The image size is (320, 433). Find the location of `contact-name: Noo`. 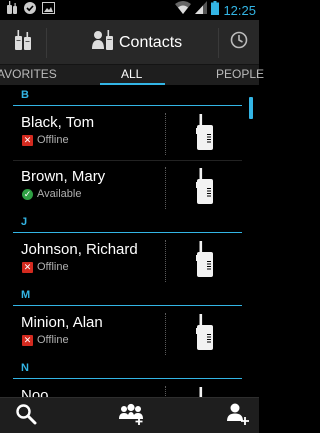

contact-name: Noo is located at coordinates (35, 392).